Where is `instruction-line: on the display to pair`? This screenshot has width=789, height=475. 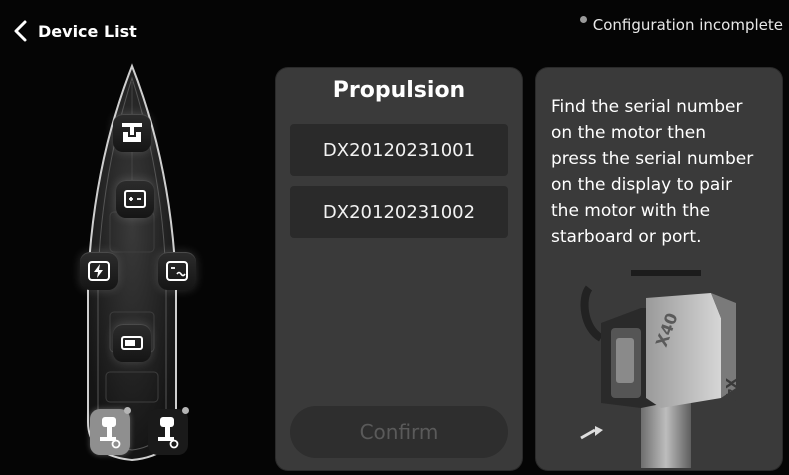
instruction-line: on the display to pair is located at coordinates (642, 185).